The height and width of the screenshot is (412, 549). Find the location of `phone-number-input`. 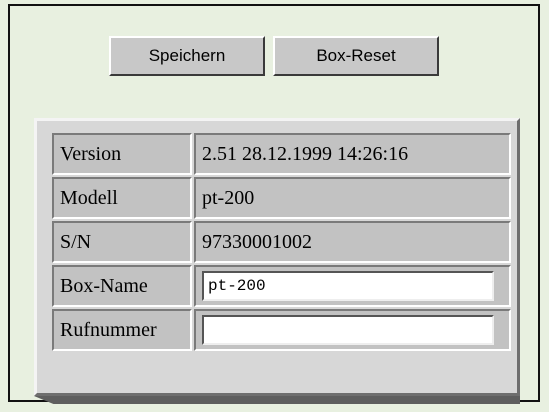

phone-number-input is located at coordinates (348, 330).